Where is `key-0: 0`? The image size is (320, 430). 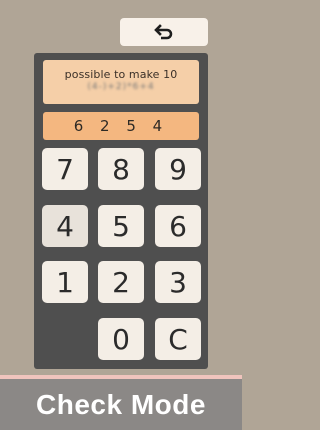 key-0: 0 is located at coordinates (121, 339).